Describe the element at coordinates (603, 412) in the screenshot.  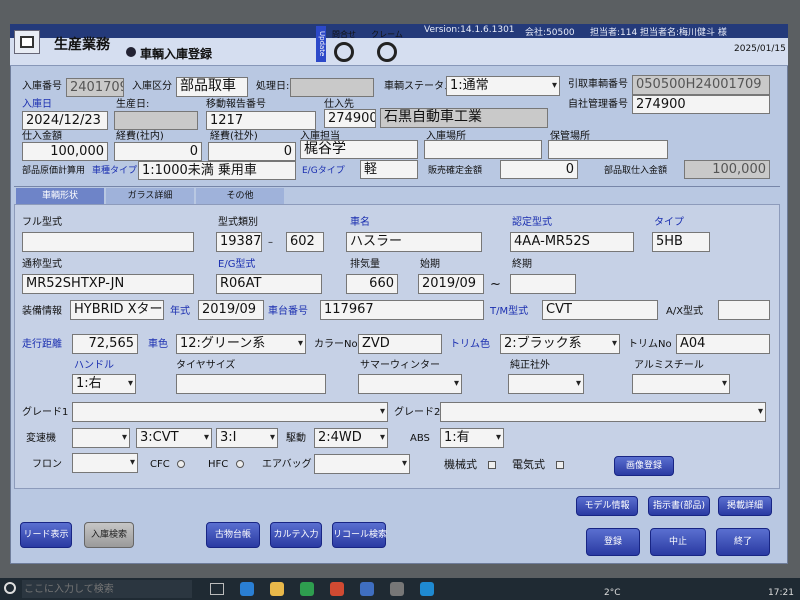
I see `grade2-select` at that location.